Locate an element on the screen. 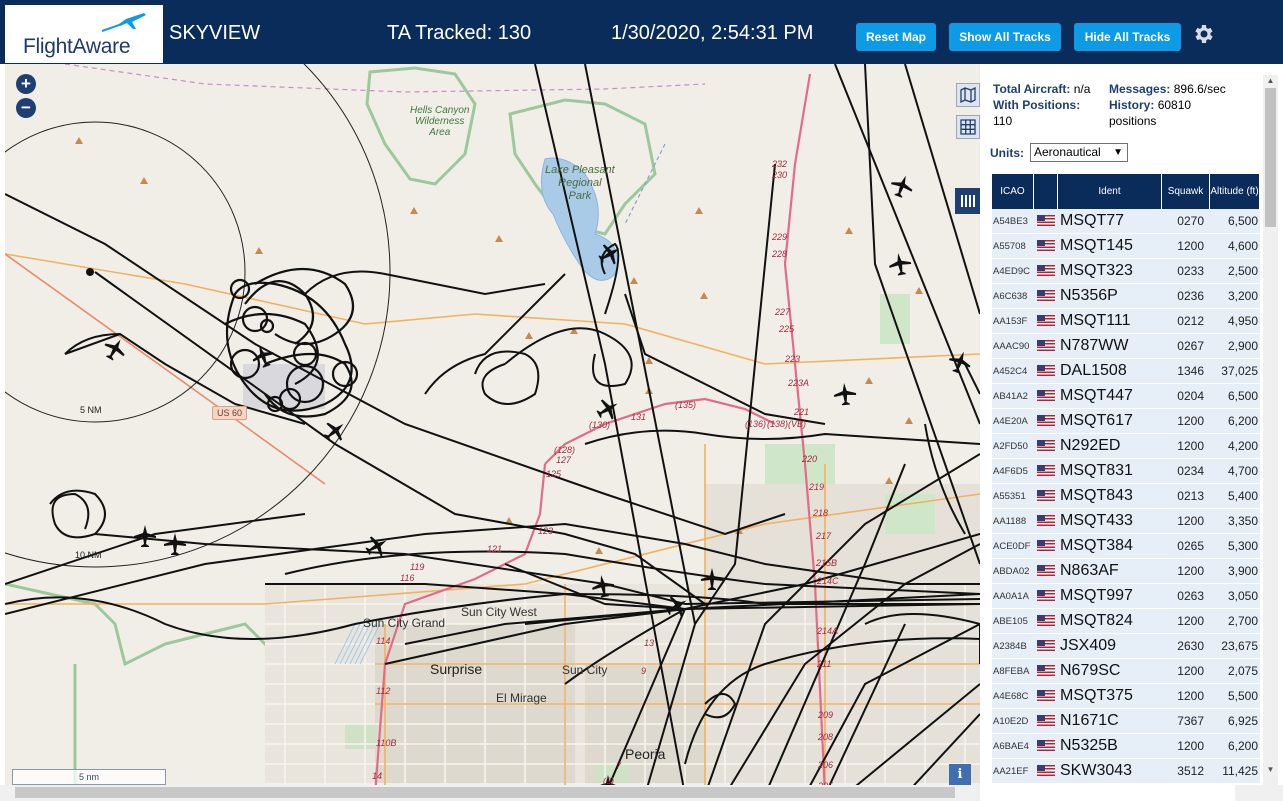  table-row: A4F6D5 MSQT831 0234 4,700 is located at coordinates (1126, 471).